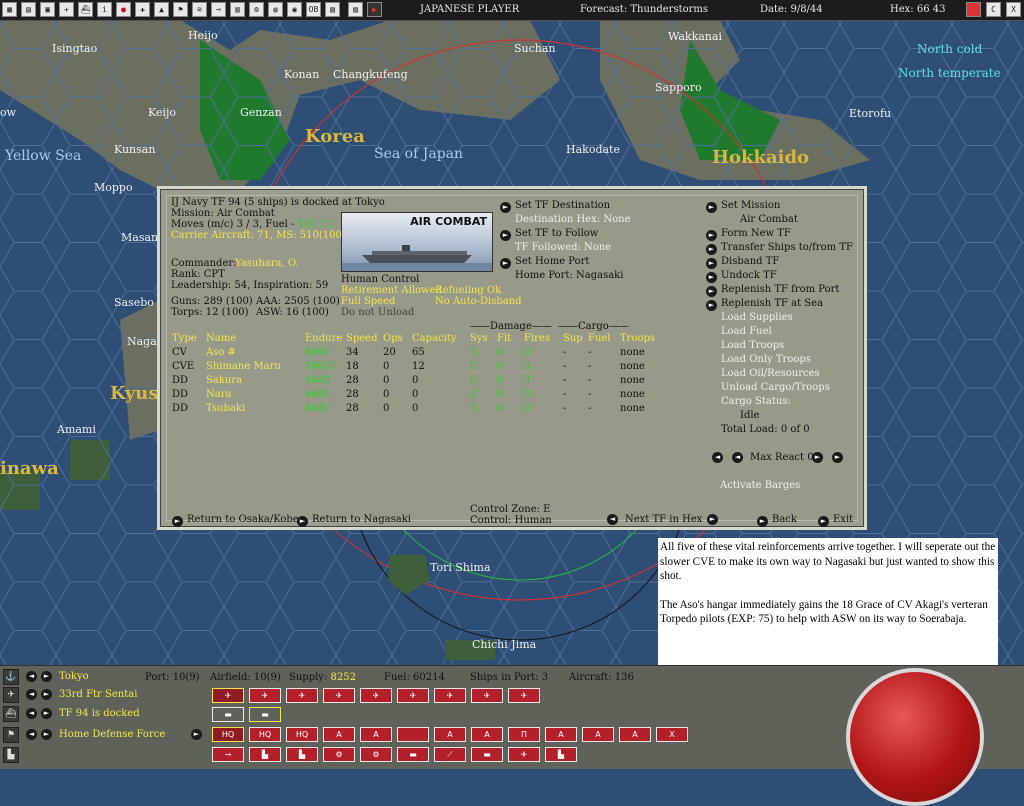  Describe the element at coordinates (8, 112) in the screenshot. I see `map-label-ow: ow` at that location.